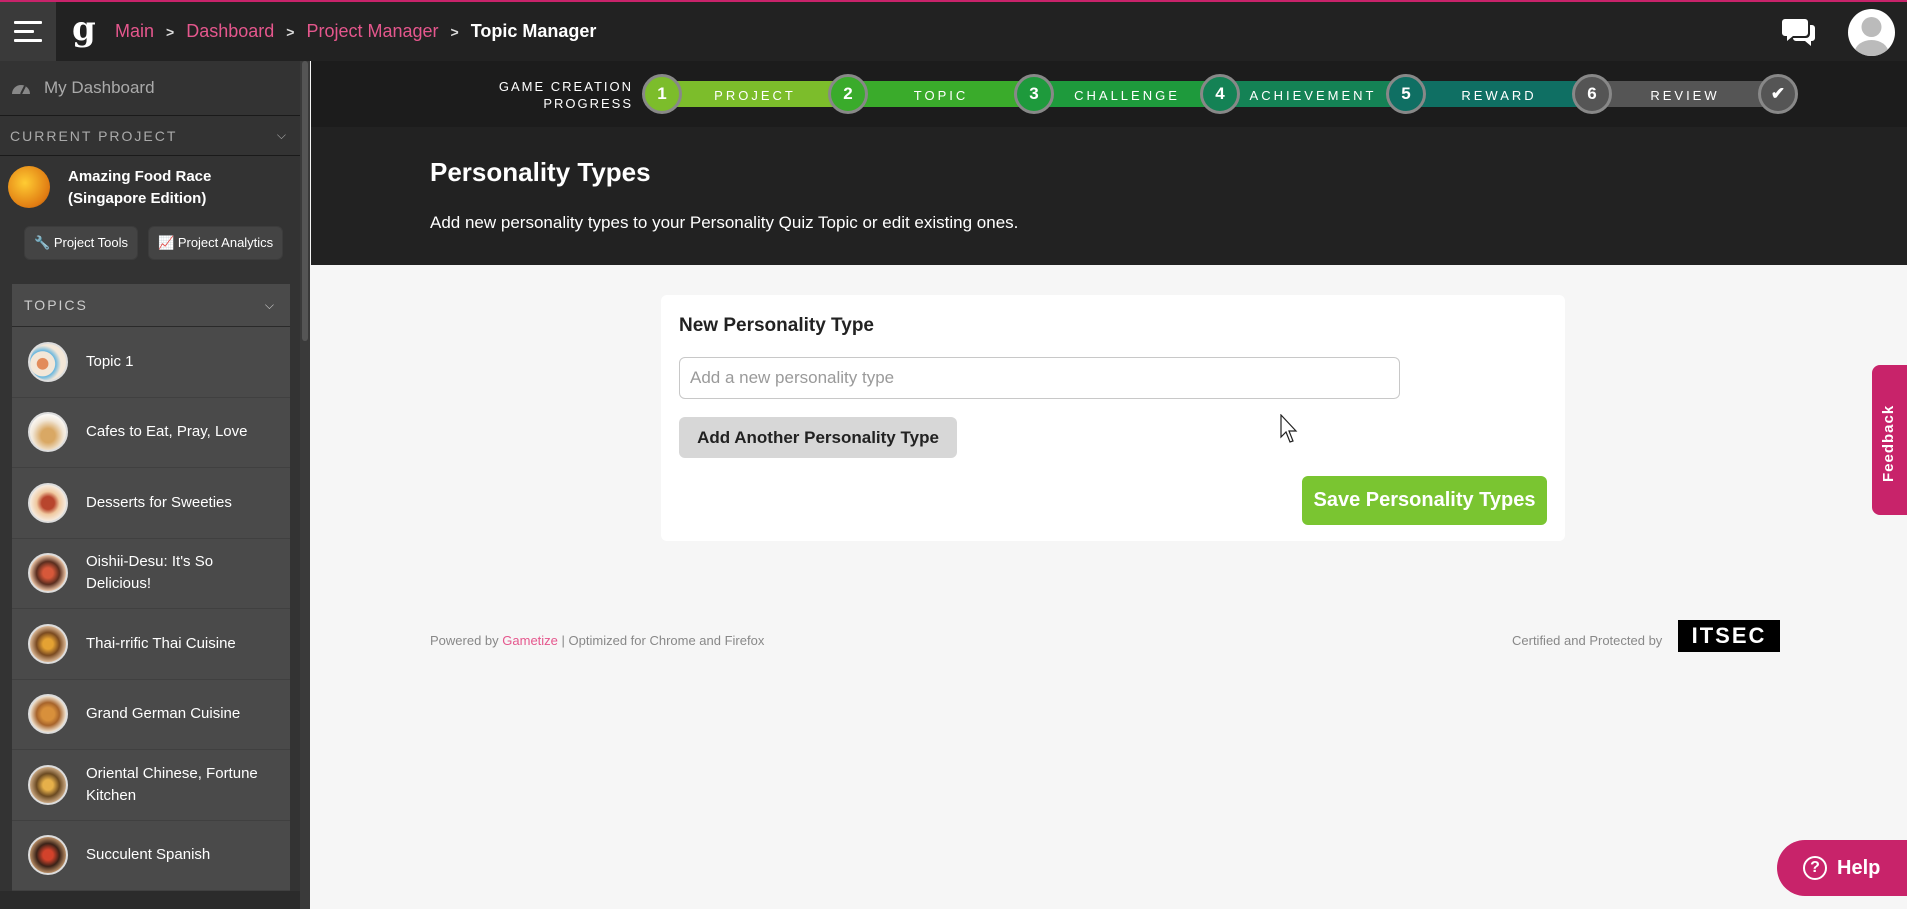 This screenshot has width=1907, height=909. I want to click on progress-step-label: ACHIEVEMENT, so click(1313, 95).